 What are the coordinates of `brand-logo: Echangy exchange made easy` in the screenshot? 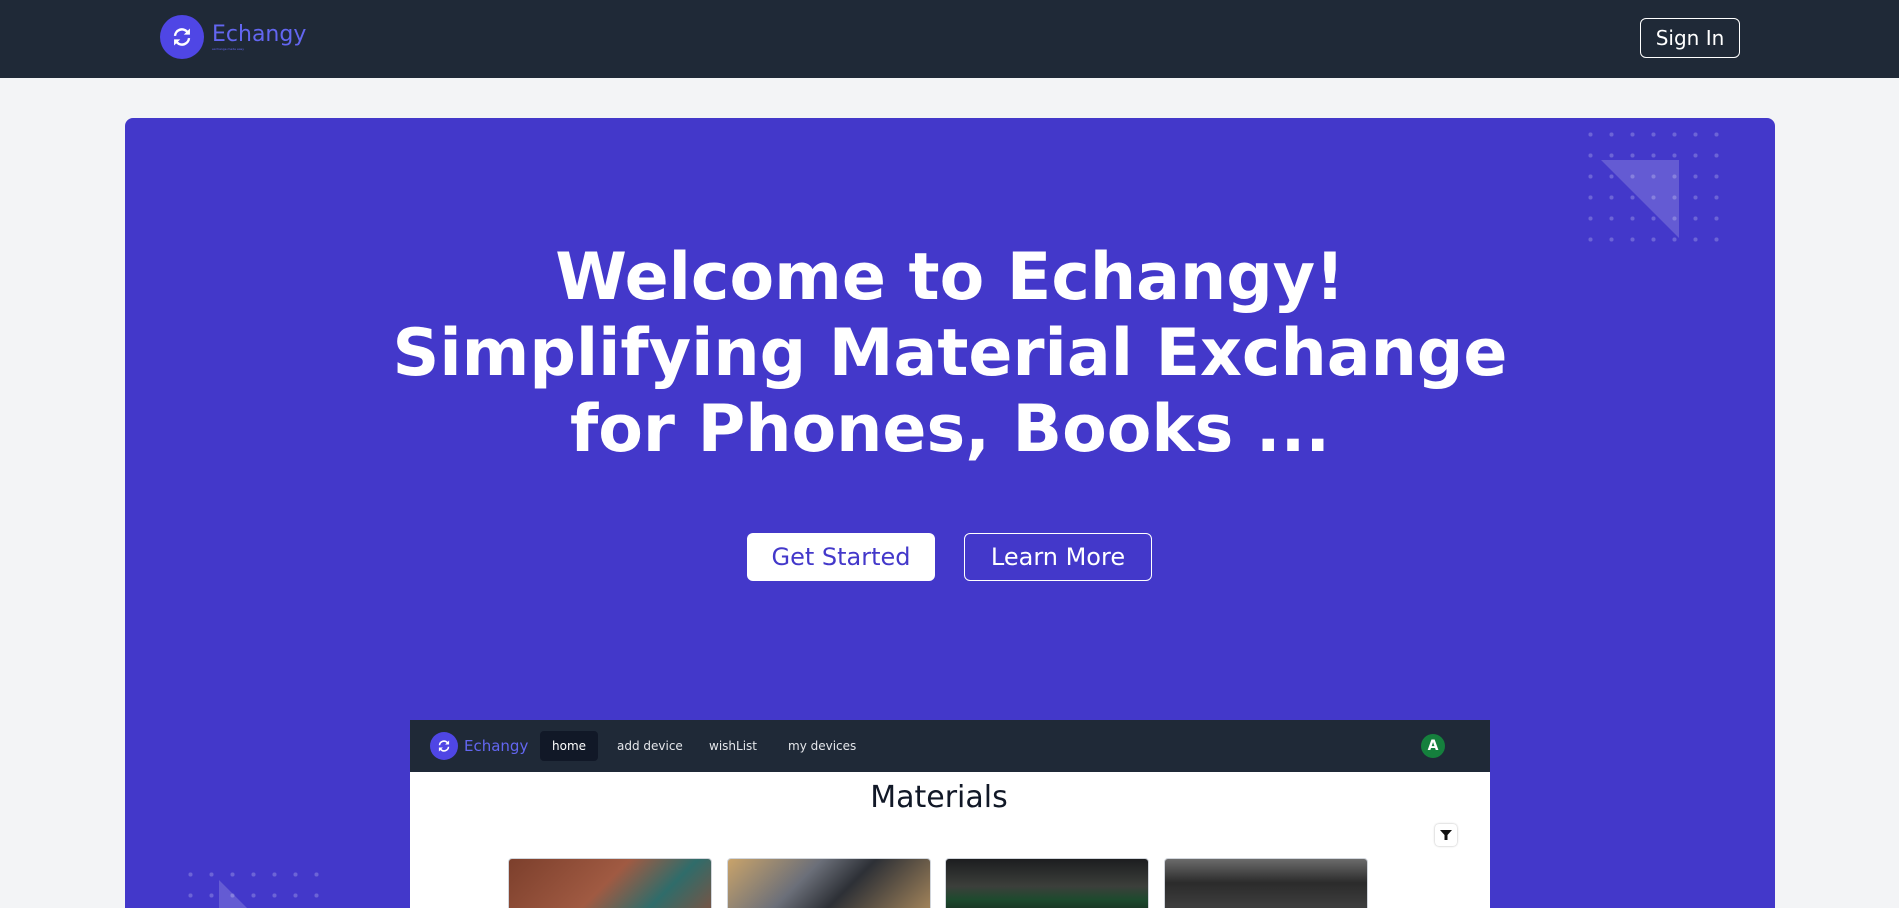 It's located at (233, 37).